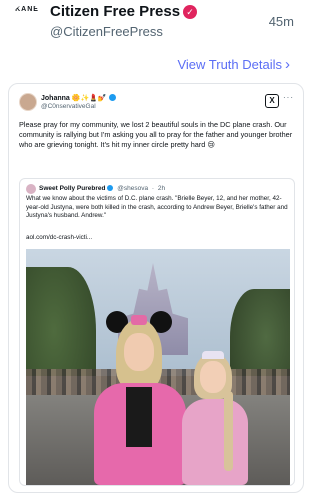 This screenshot has width=320, height=500. I want to click on quoted-author-handle: @shesova, so click(132, 188).